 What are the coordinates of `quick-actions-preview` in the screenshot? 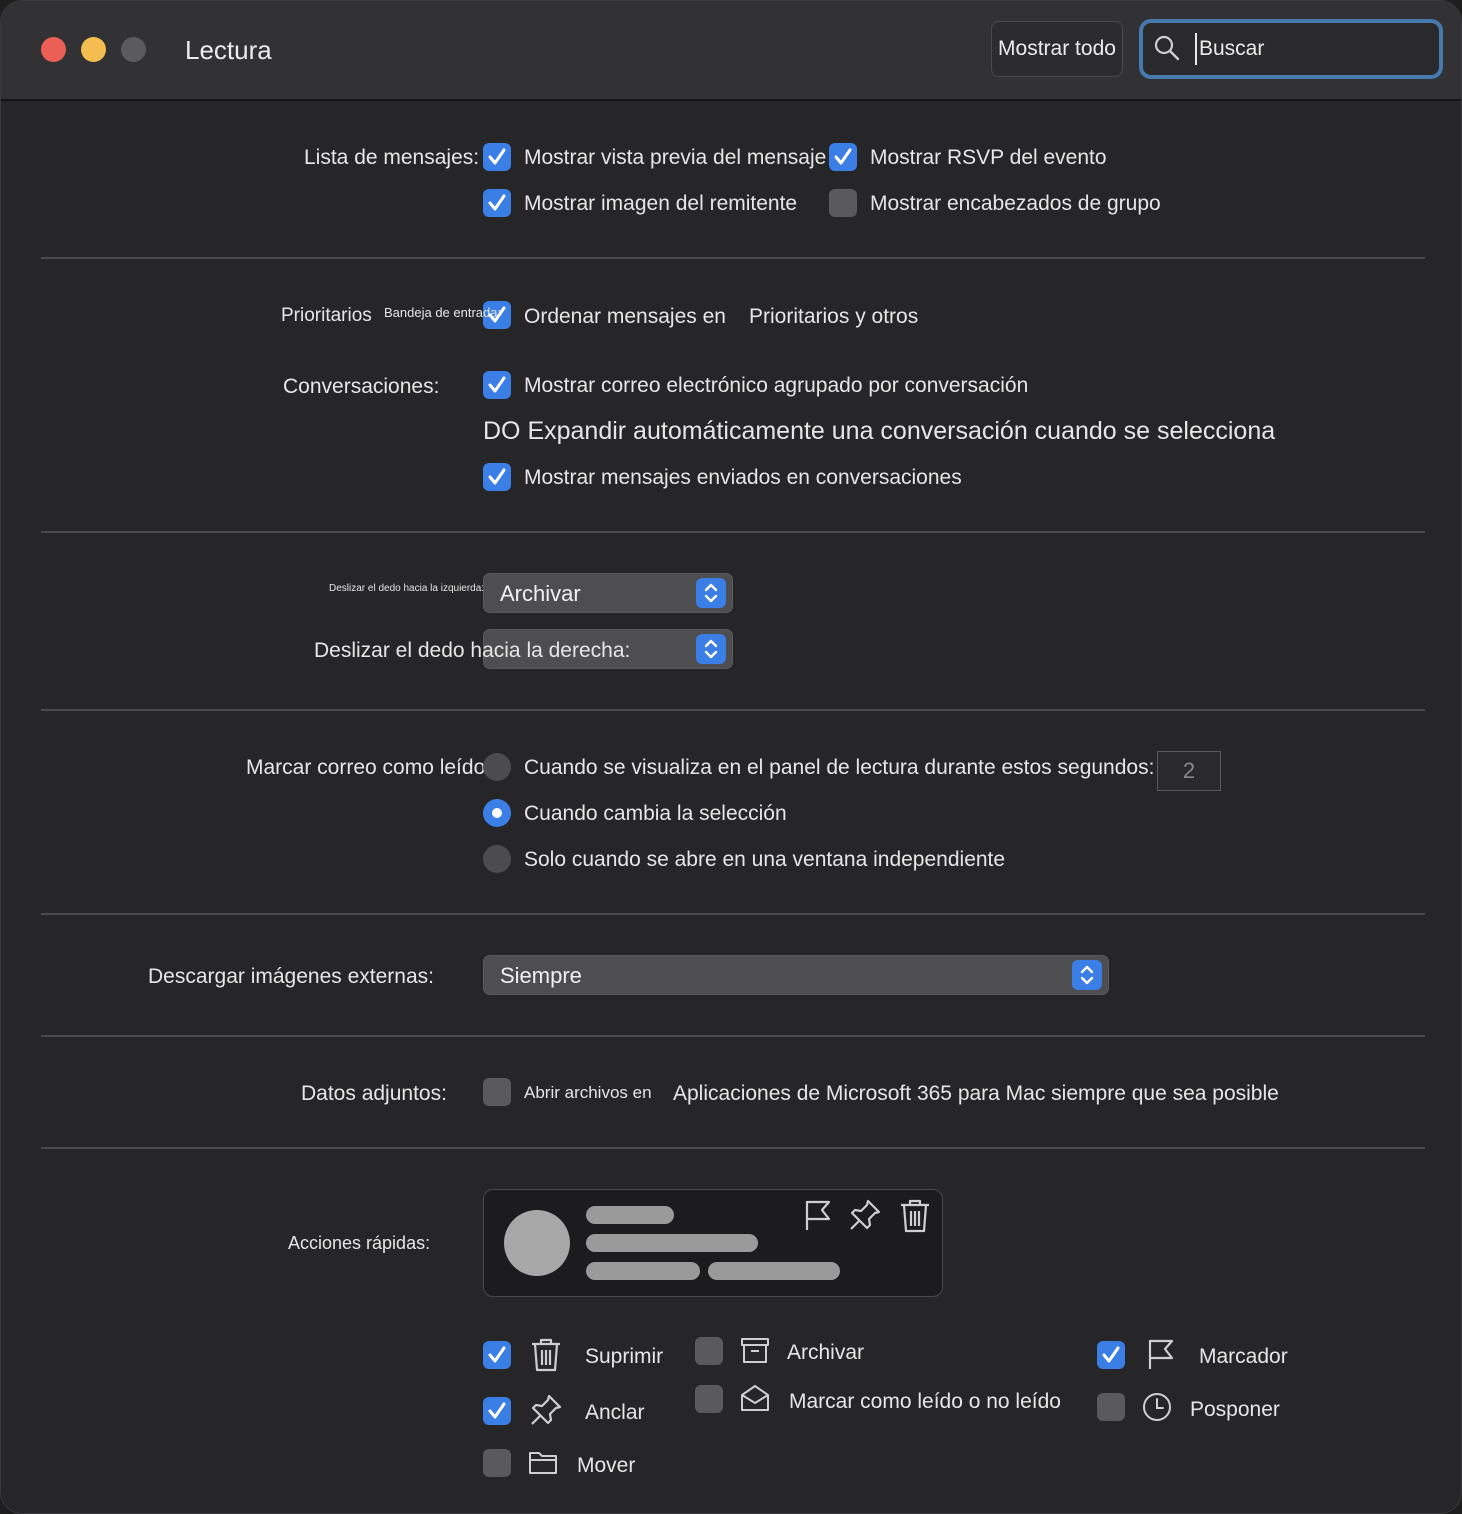 It's located at (713, 1243).